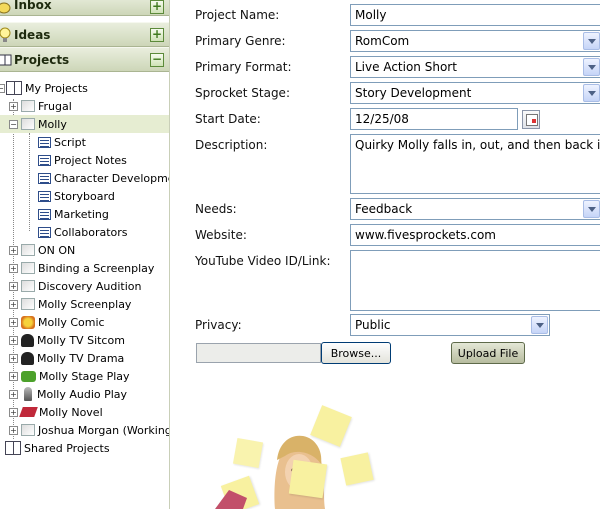 The image size is (600, 509). I want to click on file-path-input, so click(258, 353).